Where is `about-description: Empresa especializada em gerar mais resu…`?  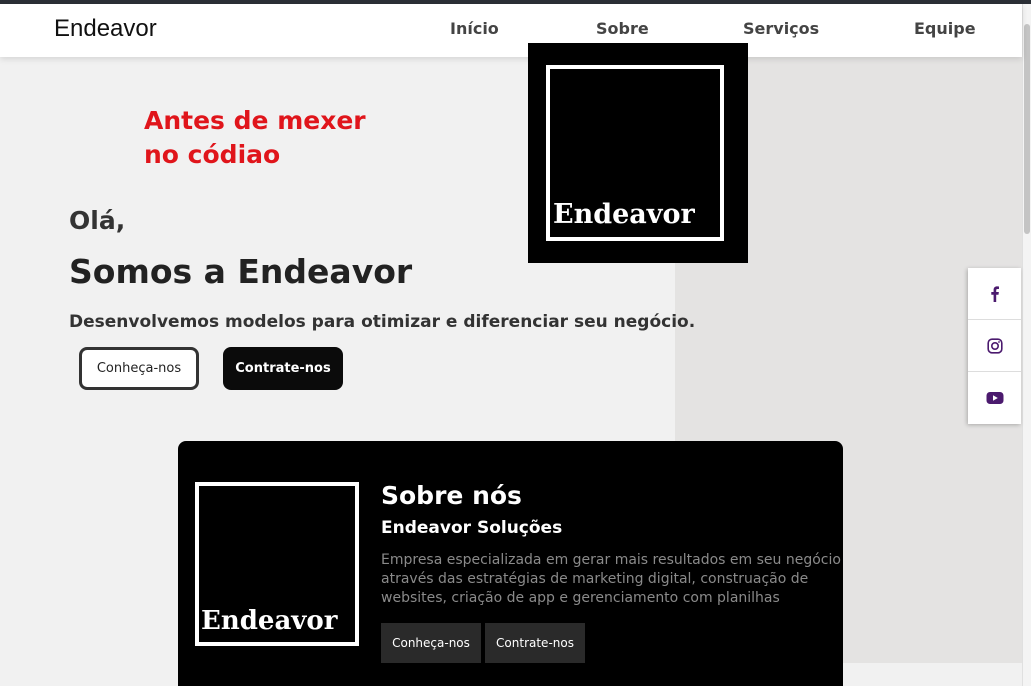 about-description: Empresa especializada em gerar mais resu… is located at coordinates (611, 579).